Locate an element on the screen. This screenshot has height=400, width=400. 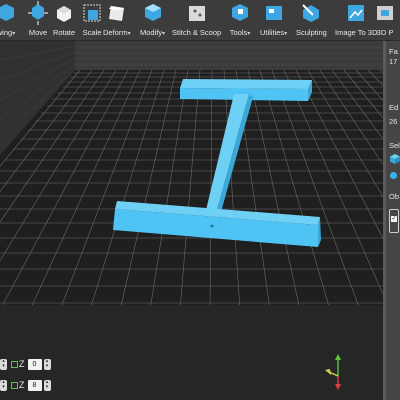
toolbar-label-text: Tools is located at coordinates (238, 32).